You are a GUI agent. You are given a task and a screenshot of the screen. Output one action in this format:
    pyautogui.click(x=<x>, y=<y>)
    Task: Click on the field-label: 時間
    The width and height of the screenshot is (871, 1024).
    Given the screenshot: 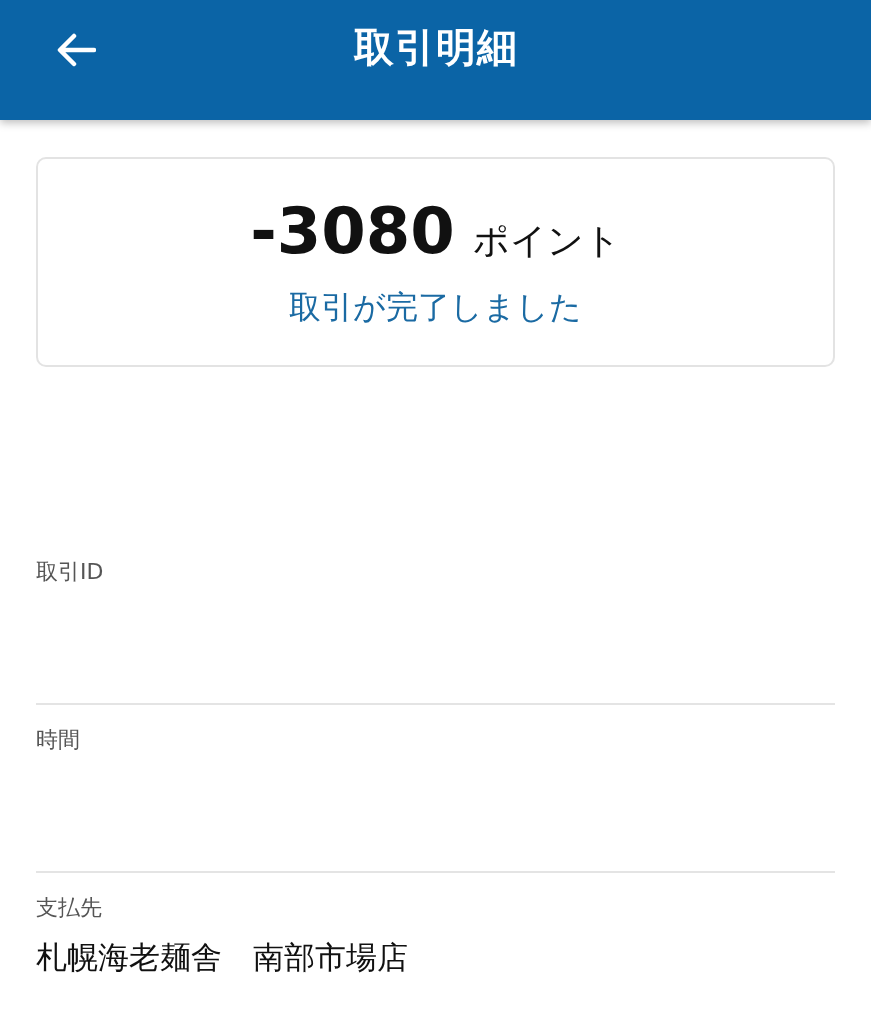 What is the action you would take?
    pyautogui.click(x=58, y=740)
    